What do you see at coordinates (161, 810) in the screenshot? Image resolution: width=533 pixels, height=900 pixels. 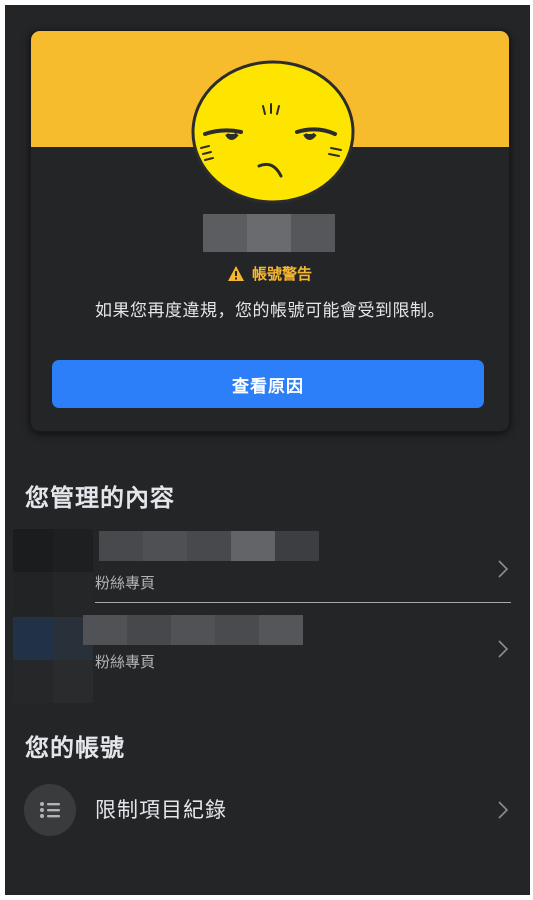 I see `restriction-history-label: 限制項目紀錄` at bounding box center [161, 810].